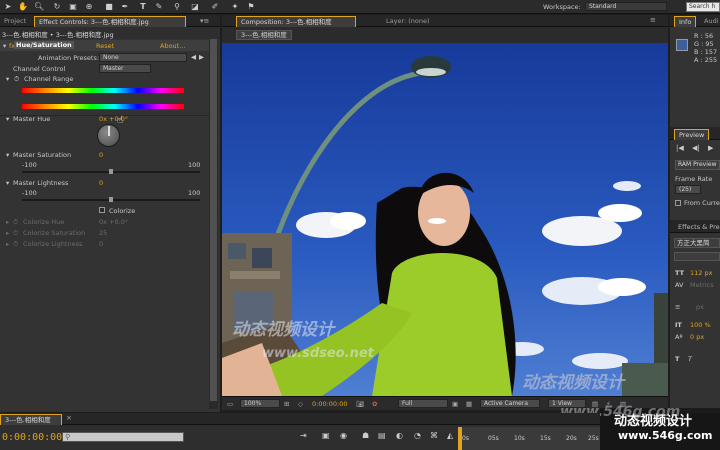 This screenshot has width=720, height=450. What do you see at coordinates (678, 203) in the screenshot?
I see `from-current-checkbox` at bounding box center [678, 203].